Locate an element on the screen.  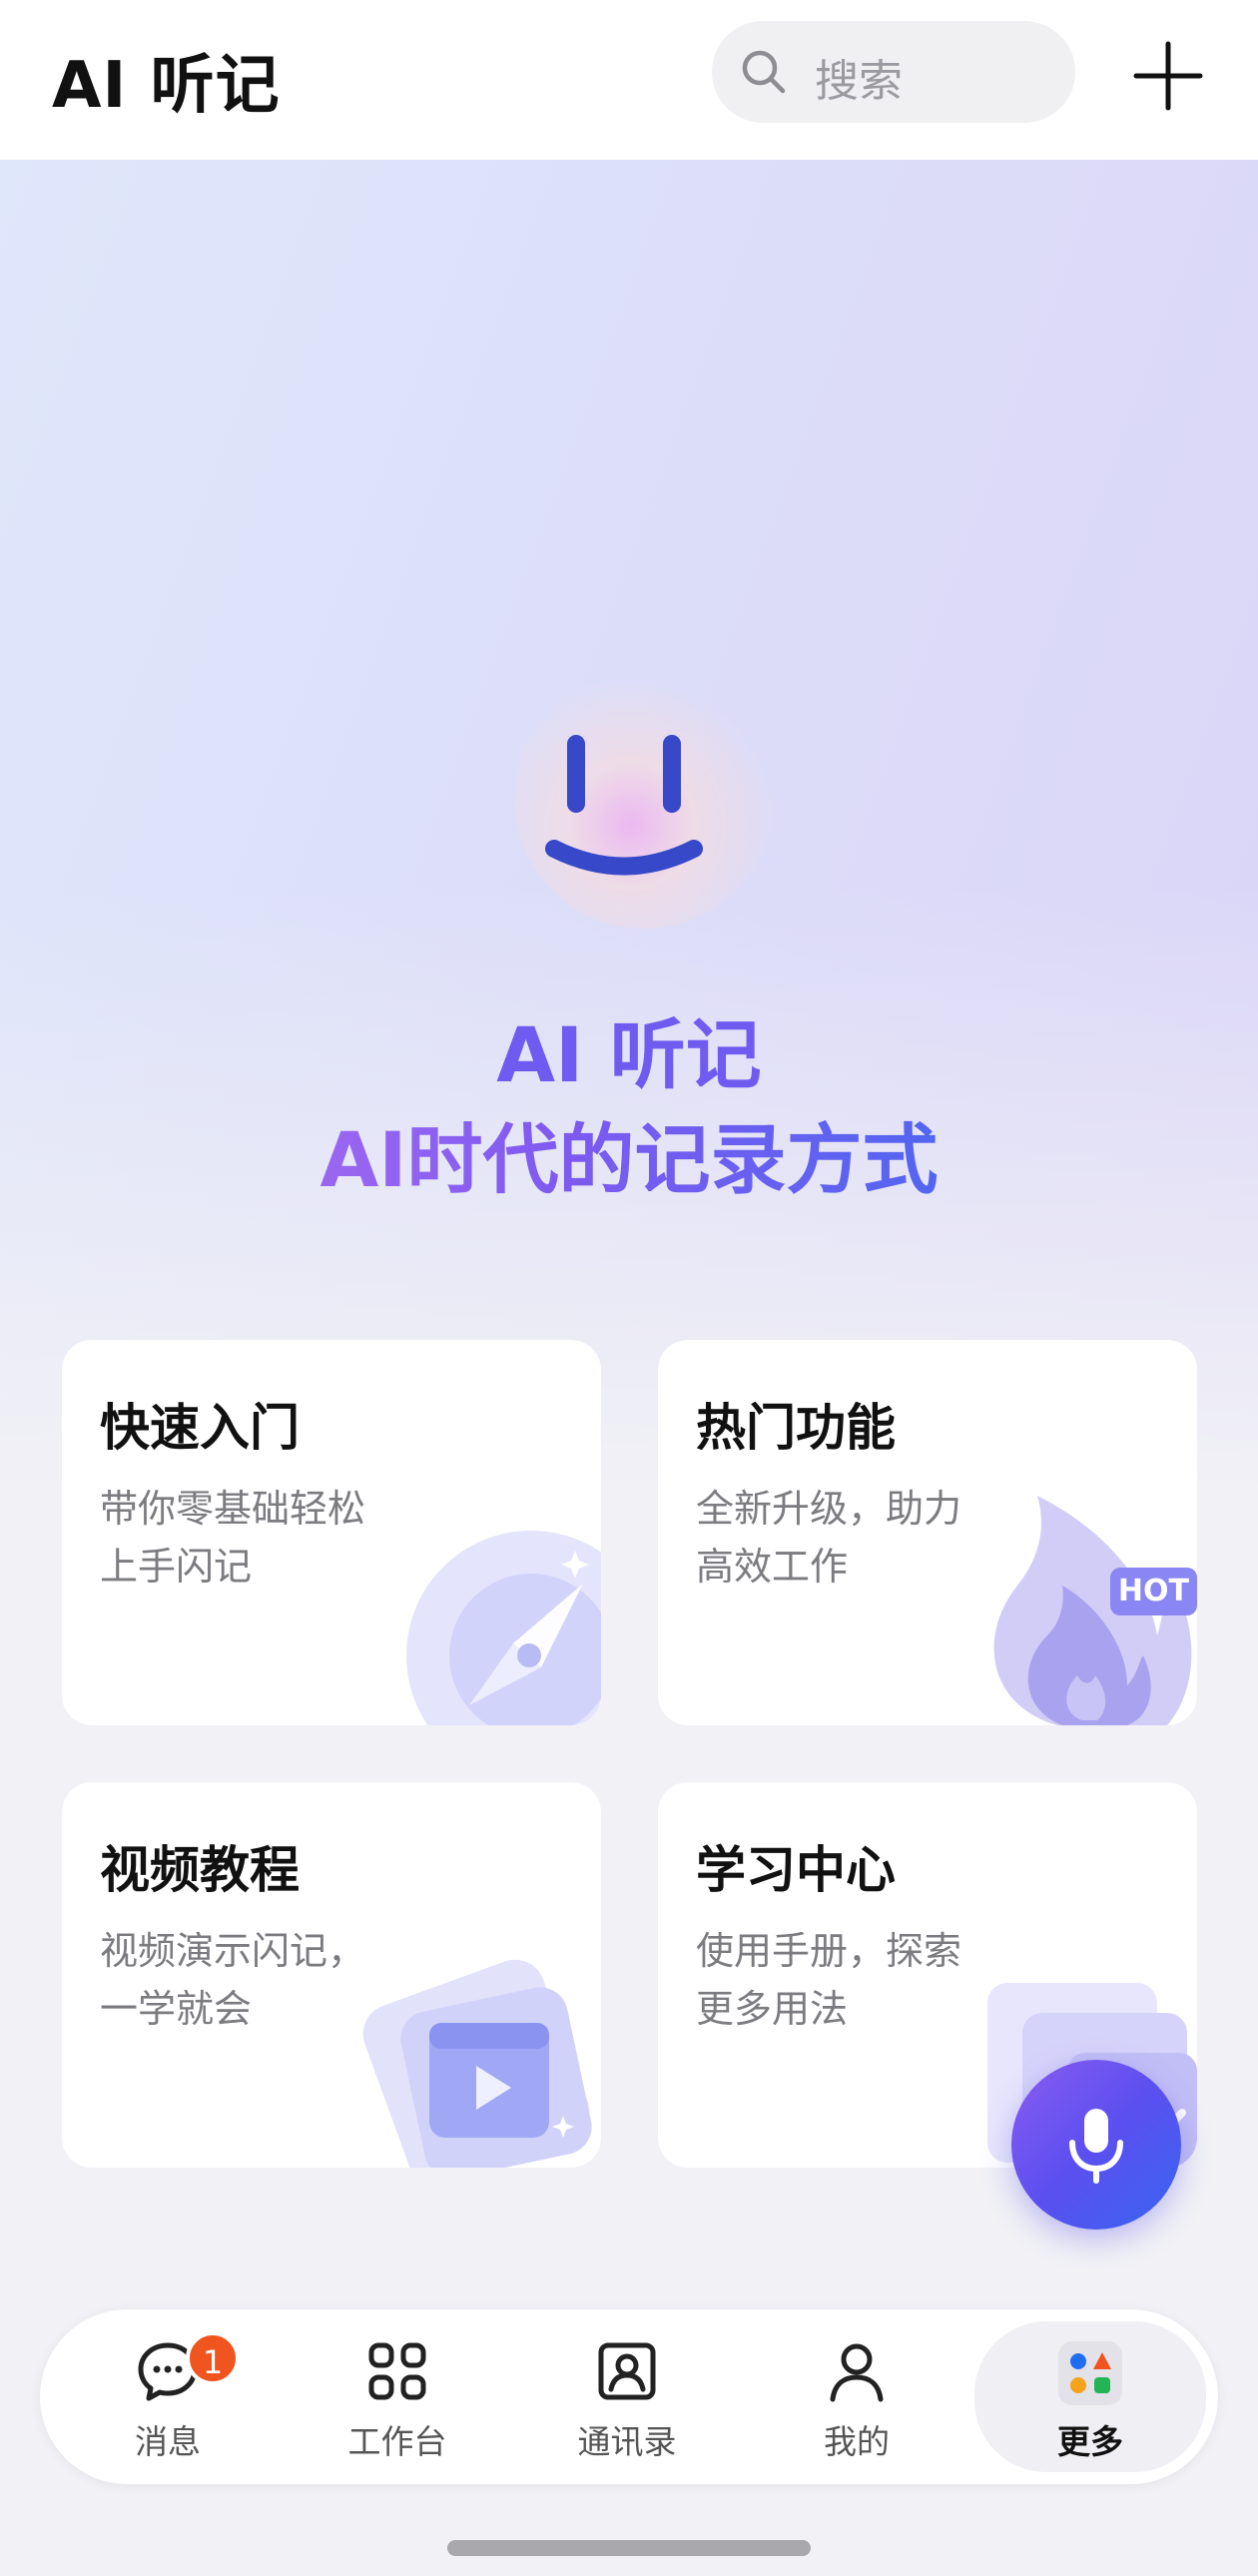
microphone-icon is located at coordinates (1096, 2146).